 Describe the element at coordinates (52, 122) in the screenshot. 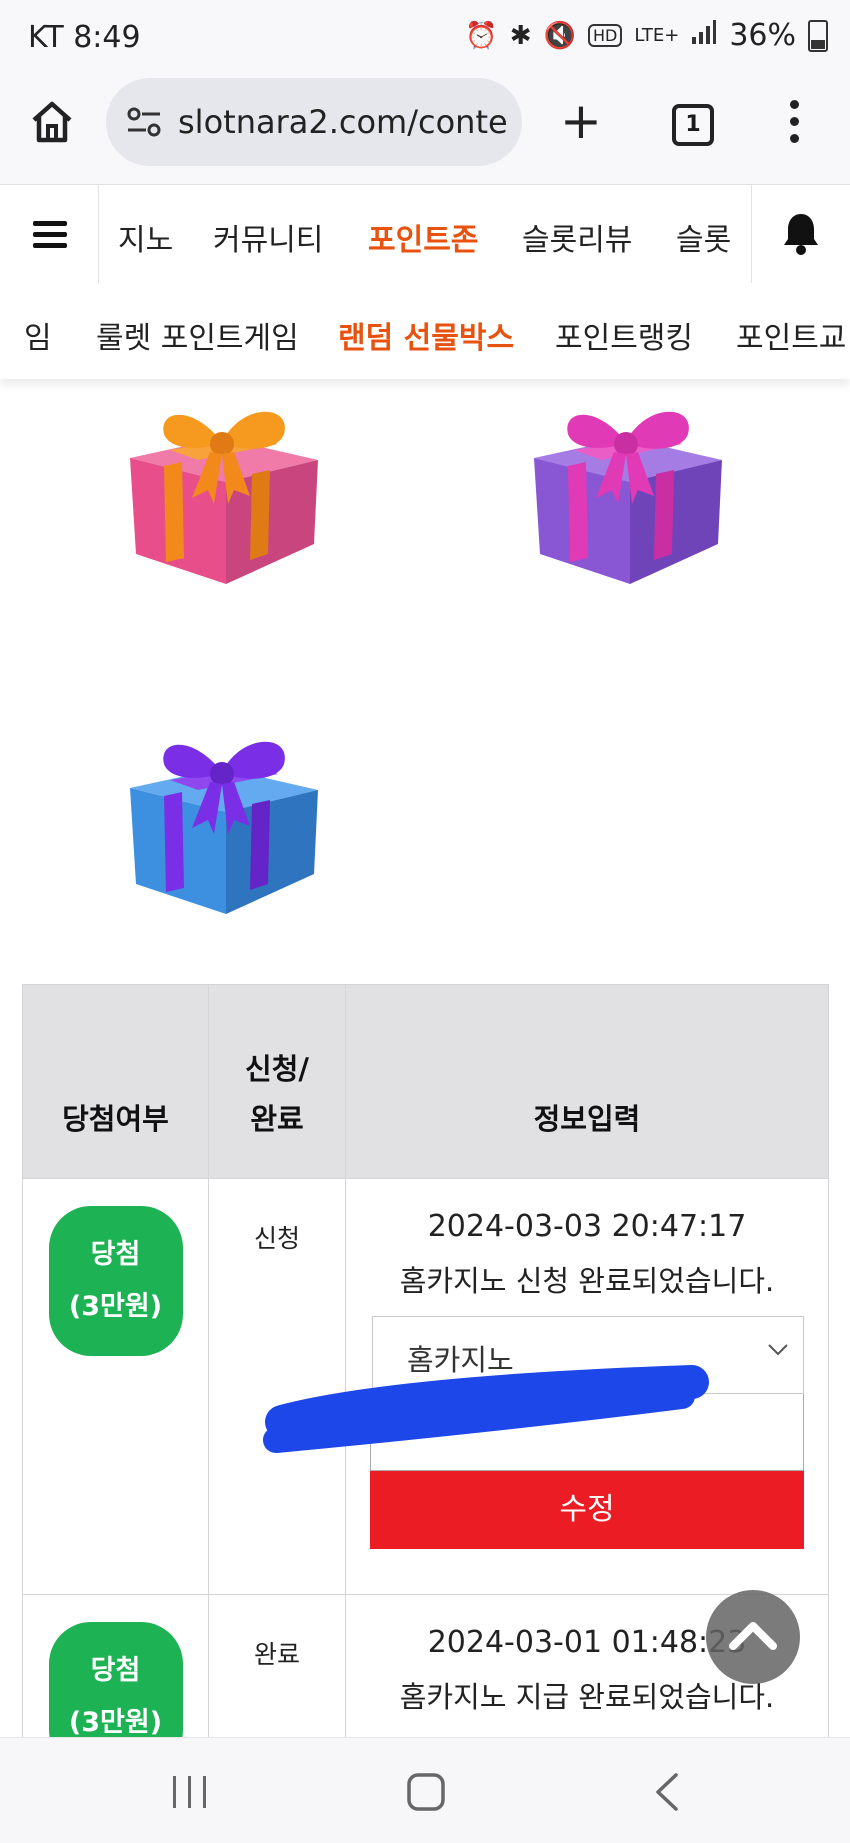

I see `home-icon` at that location.